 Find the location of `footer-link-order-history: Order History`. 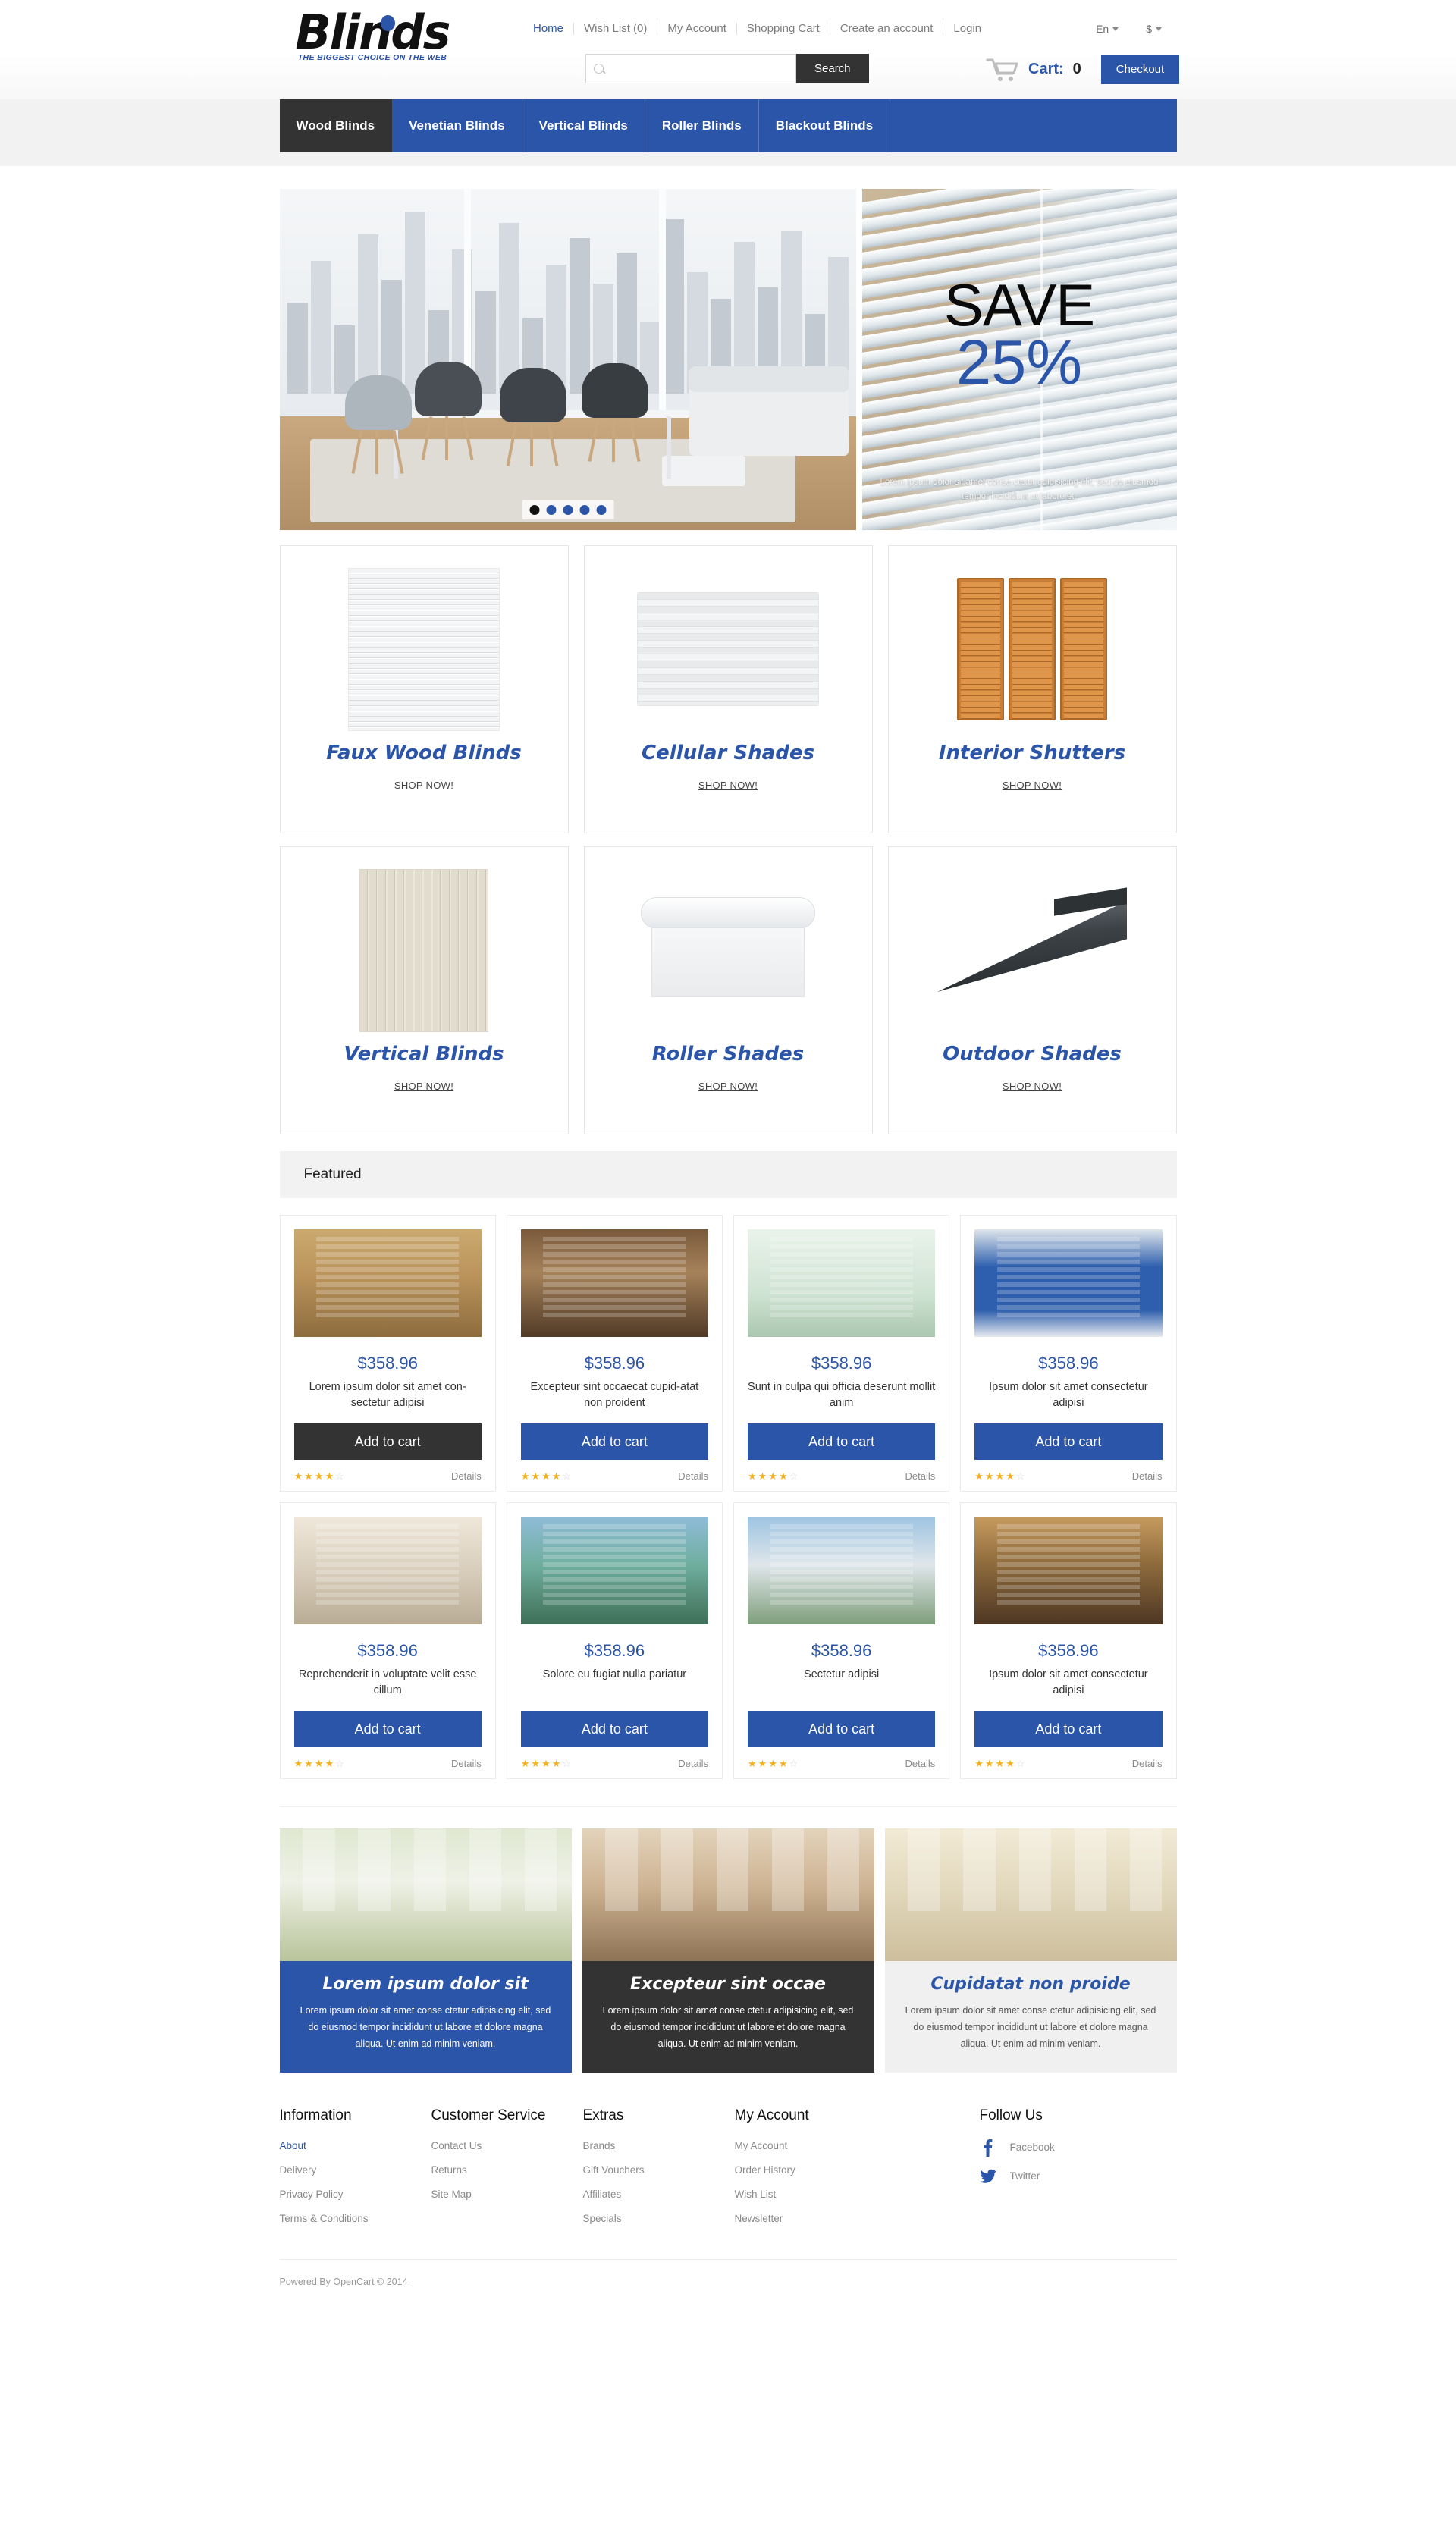

footer-link-order-history: Order History is located at coordinates (765, 2170).